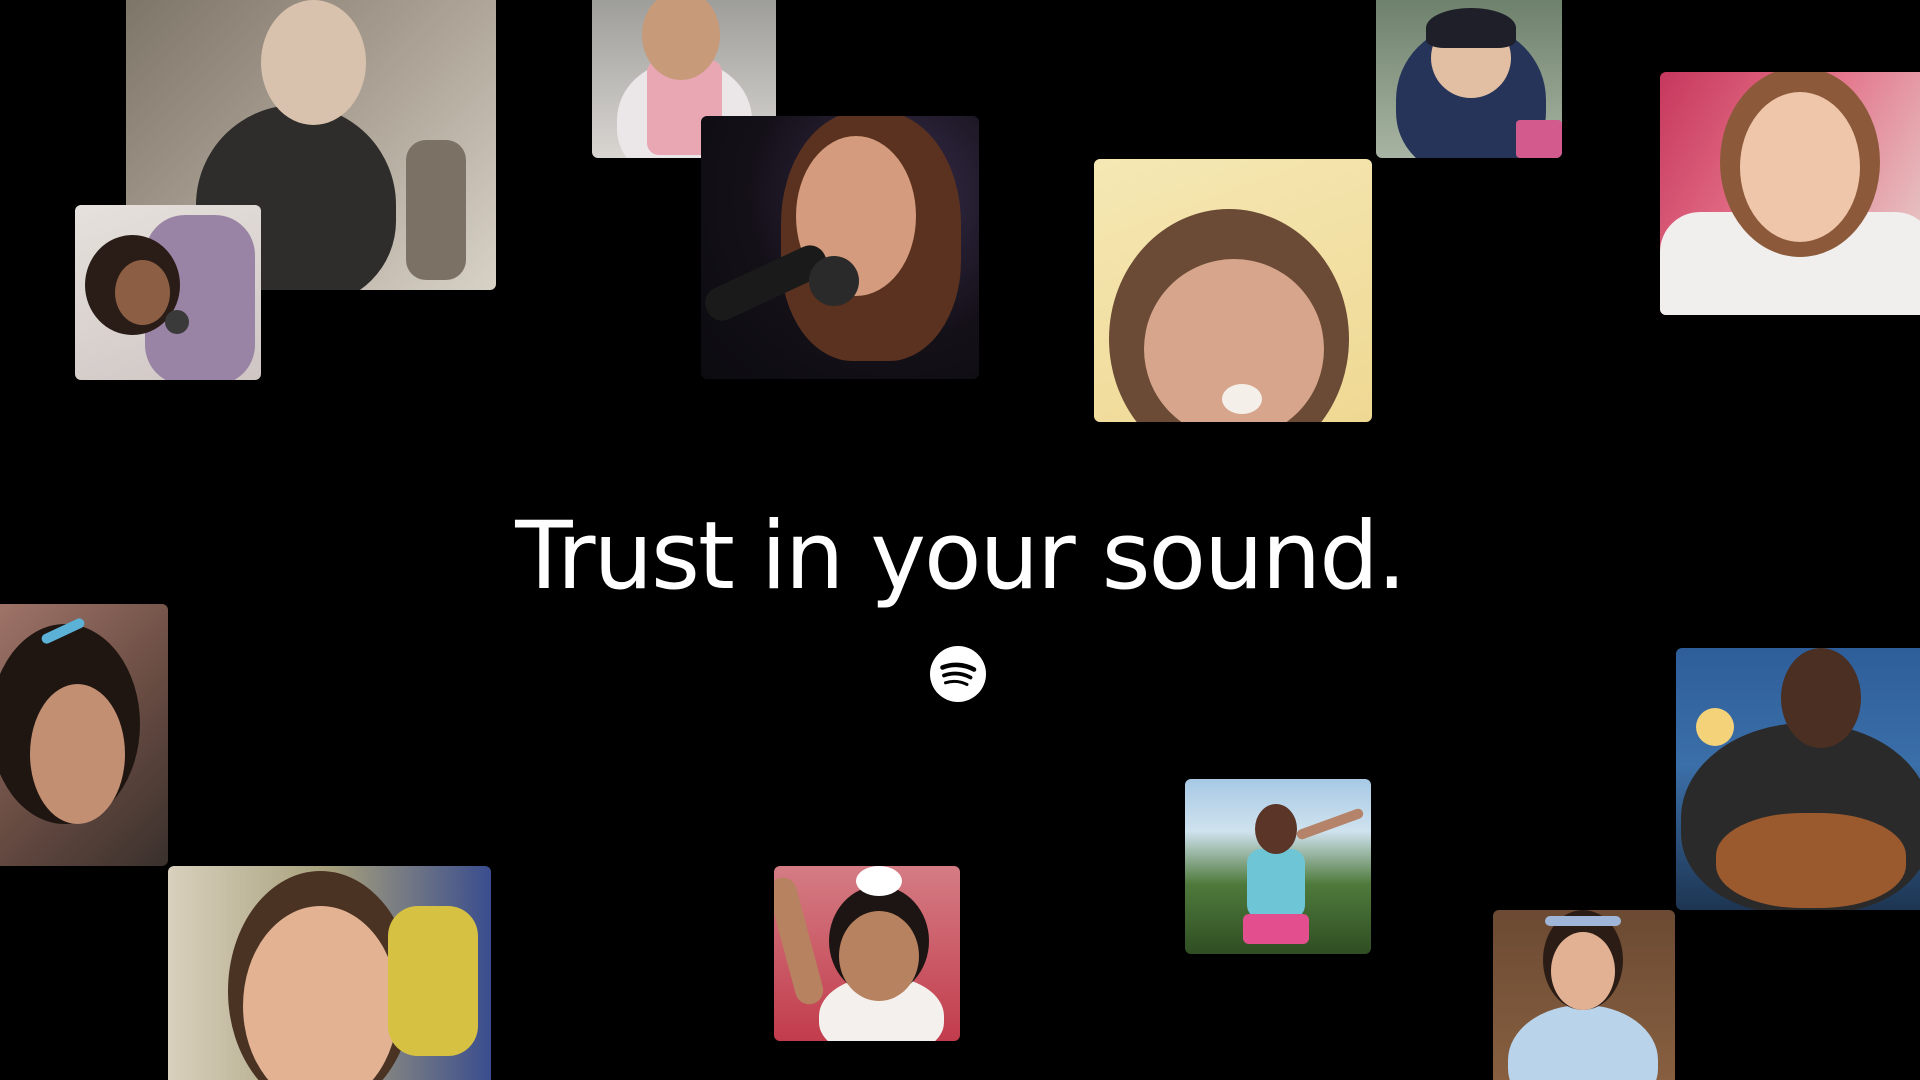 This screenshot has height=1080, width=1920. I want to click on photo-girl-princess-dress, so click(1584, 995).